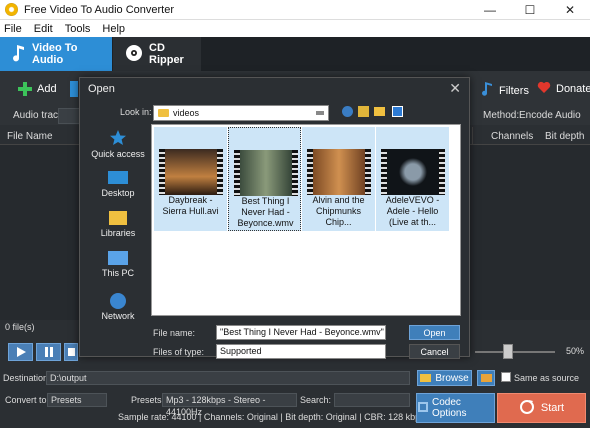 This screenshot has height=428, width=590. What do you see at coordinates (512, 136) in the screenshot?
I see `col-channels: Channels` at bounding box center [512, 136].